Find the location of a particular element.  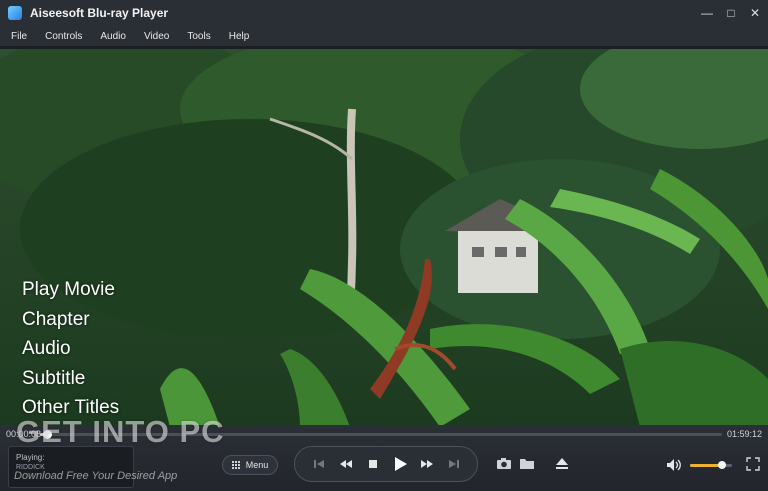

skip-next-icon is located at coordinates (453, 464).